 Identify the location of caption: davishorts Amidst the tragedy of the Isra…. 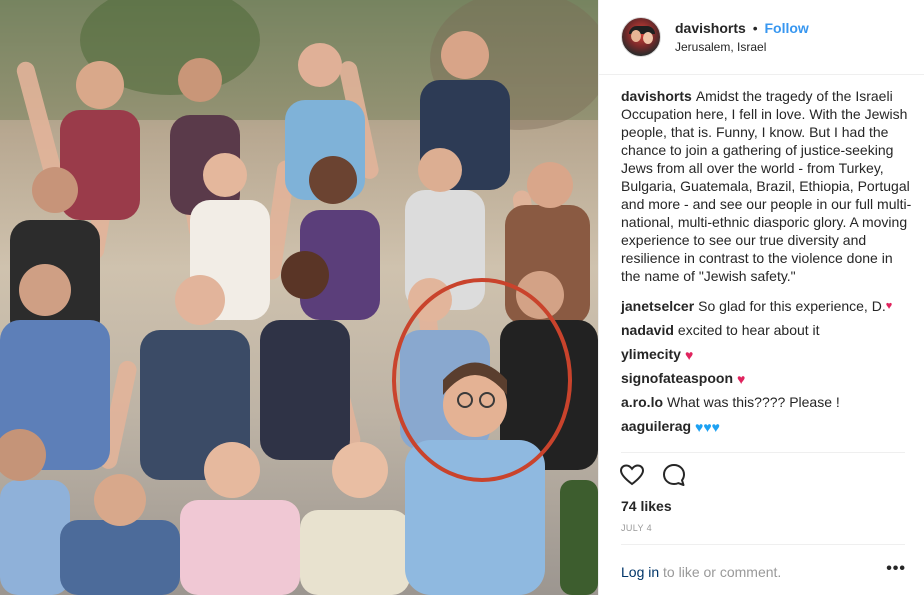
(767, 186).